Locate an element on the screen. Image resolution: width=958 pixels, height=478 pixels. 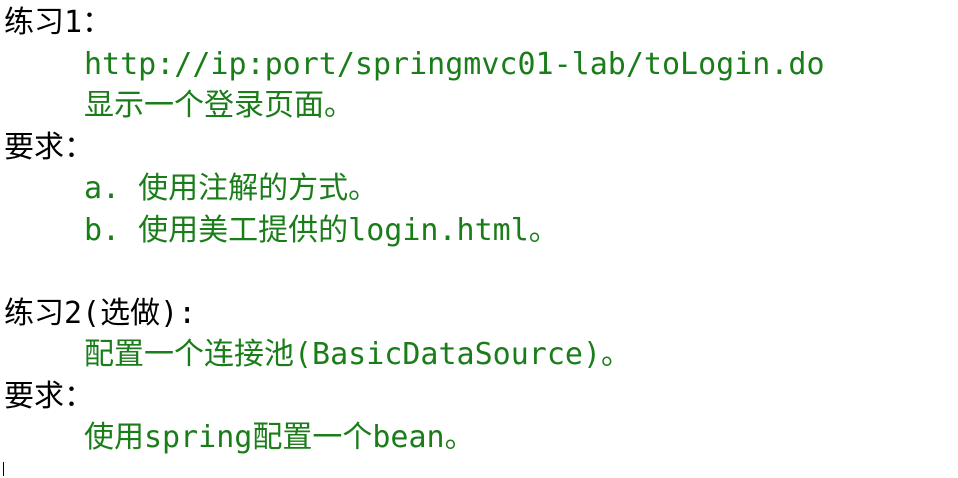
exercise1-requirement-a: a. 使用注解的方式。 is located at coordinates (231, 188).